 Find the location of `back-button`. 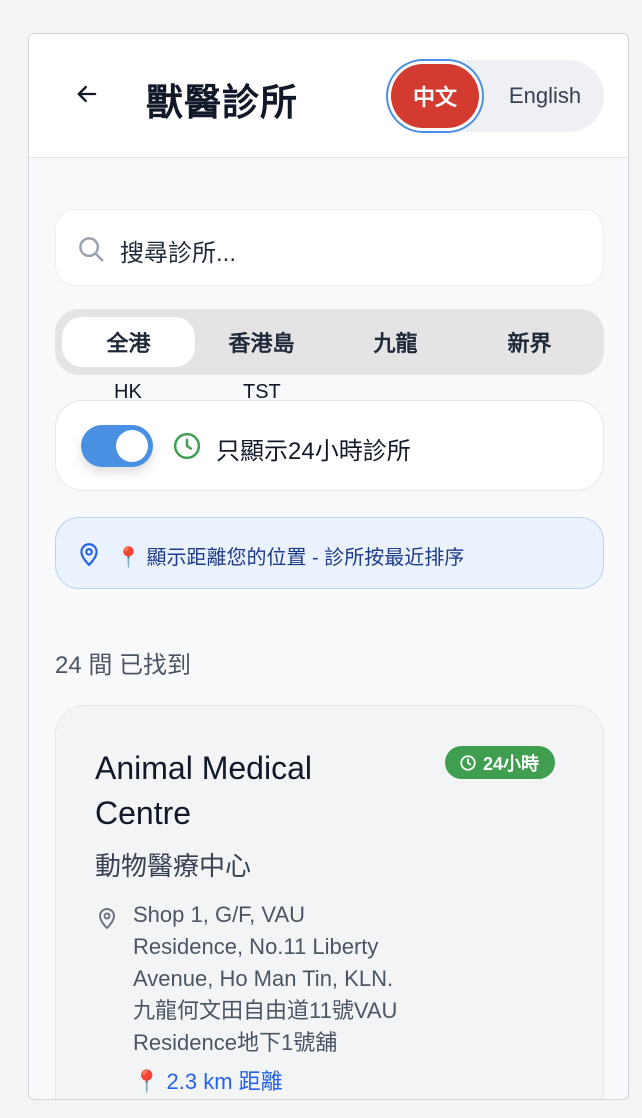

back-button is located at coordinates (87, 94).